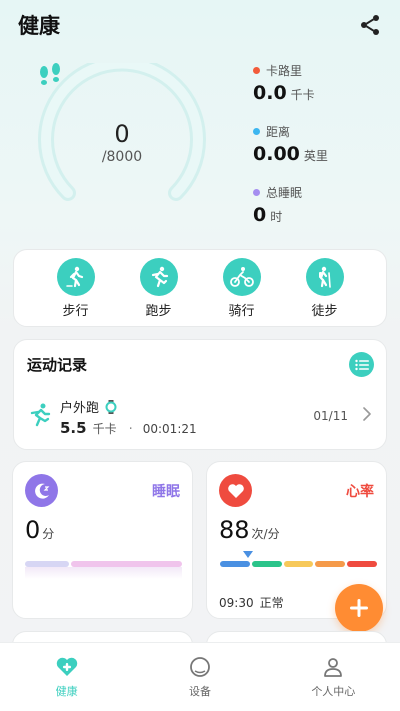 This screenshot has height=711, width=400. I want to click on heart-rate-title: 心率, so click(360, 492).